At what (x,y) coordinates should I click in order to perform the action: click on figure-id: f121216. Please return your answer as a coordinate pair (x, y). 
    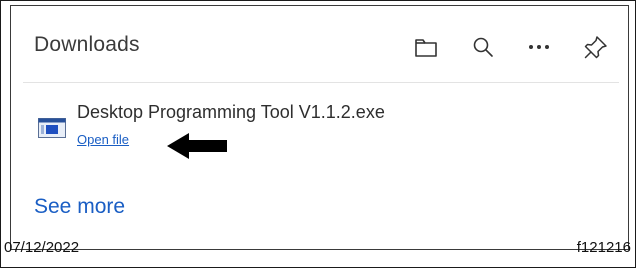
    Looking at the image, I should click on (603, 247).